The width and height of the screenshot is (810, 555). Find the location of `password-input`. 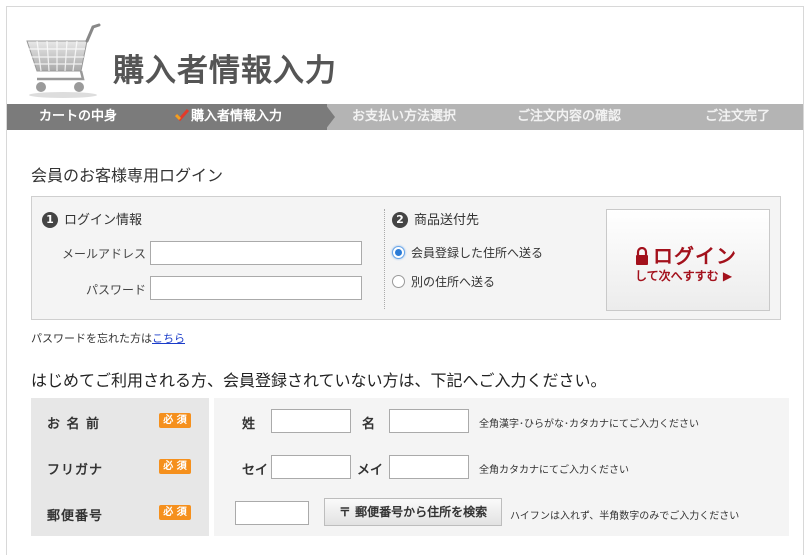

password-input is located at coordinates (256, 288).